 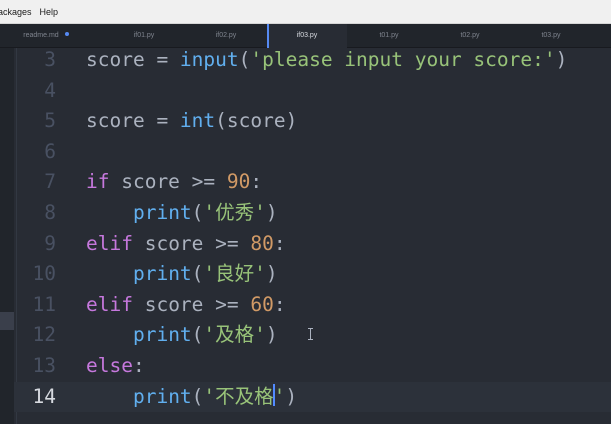 I want to click on code-text: elif score >= 80:, so click(x=186, y=244).